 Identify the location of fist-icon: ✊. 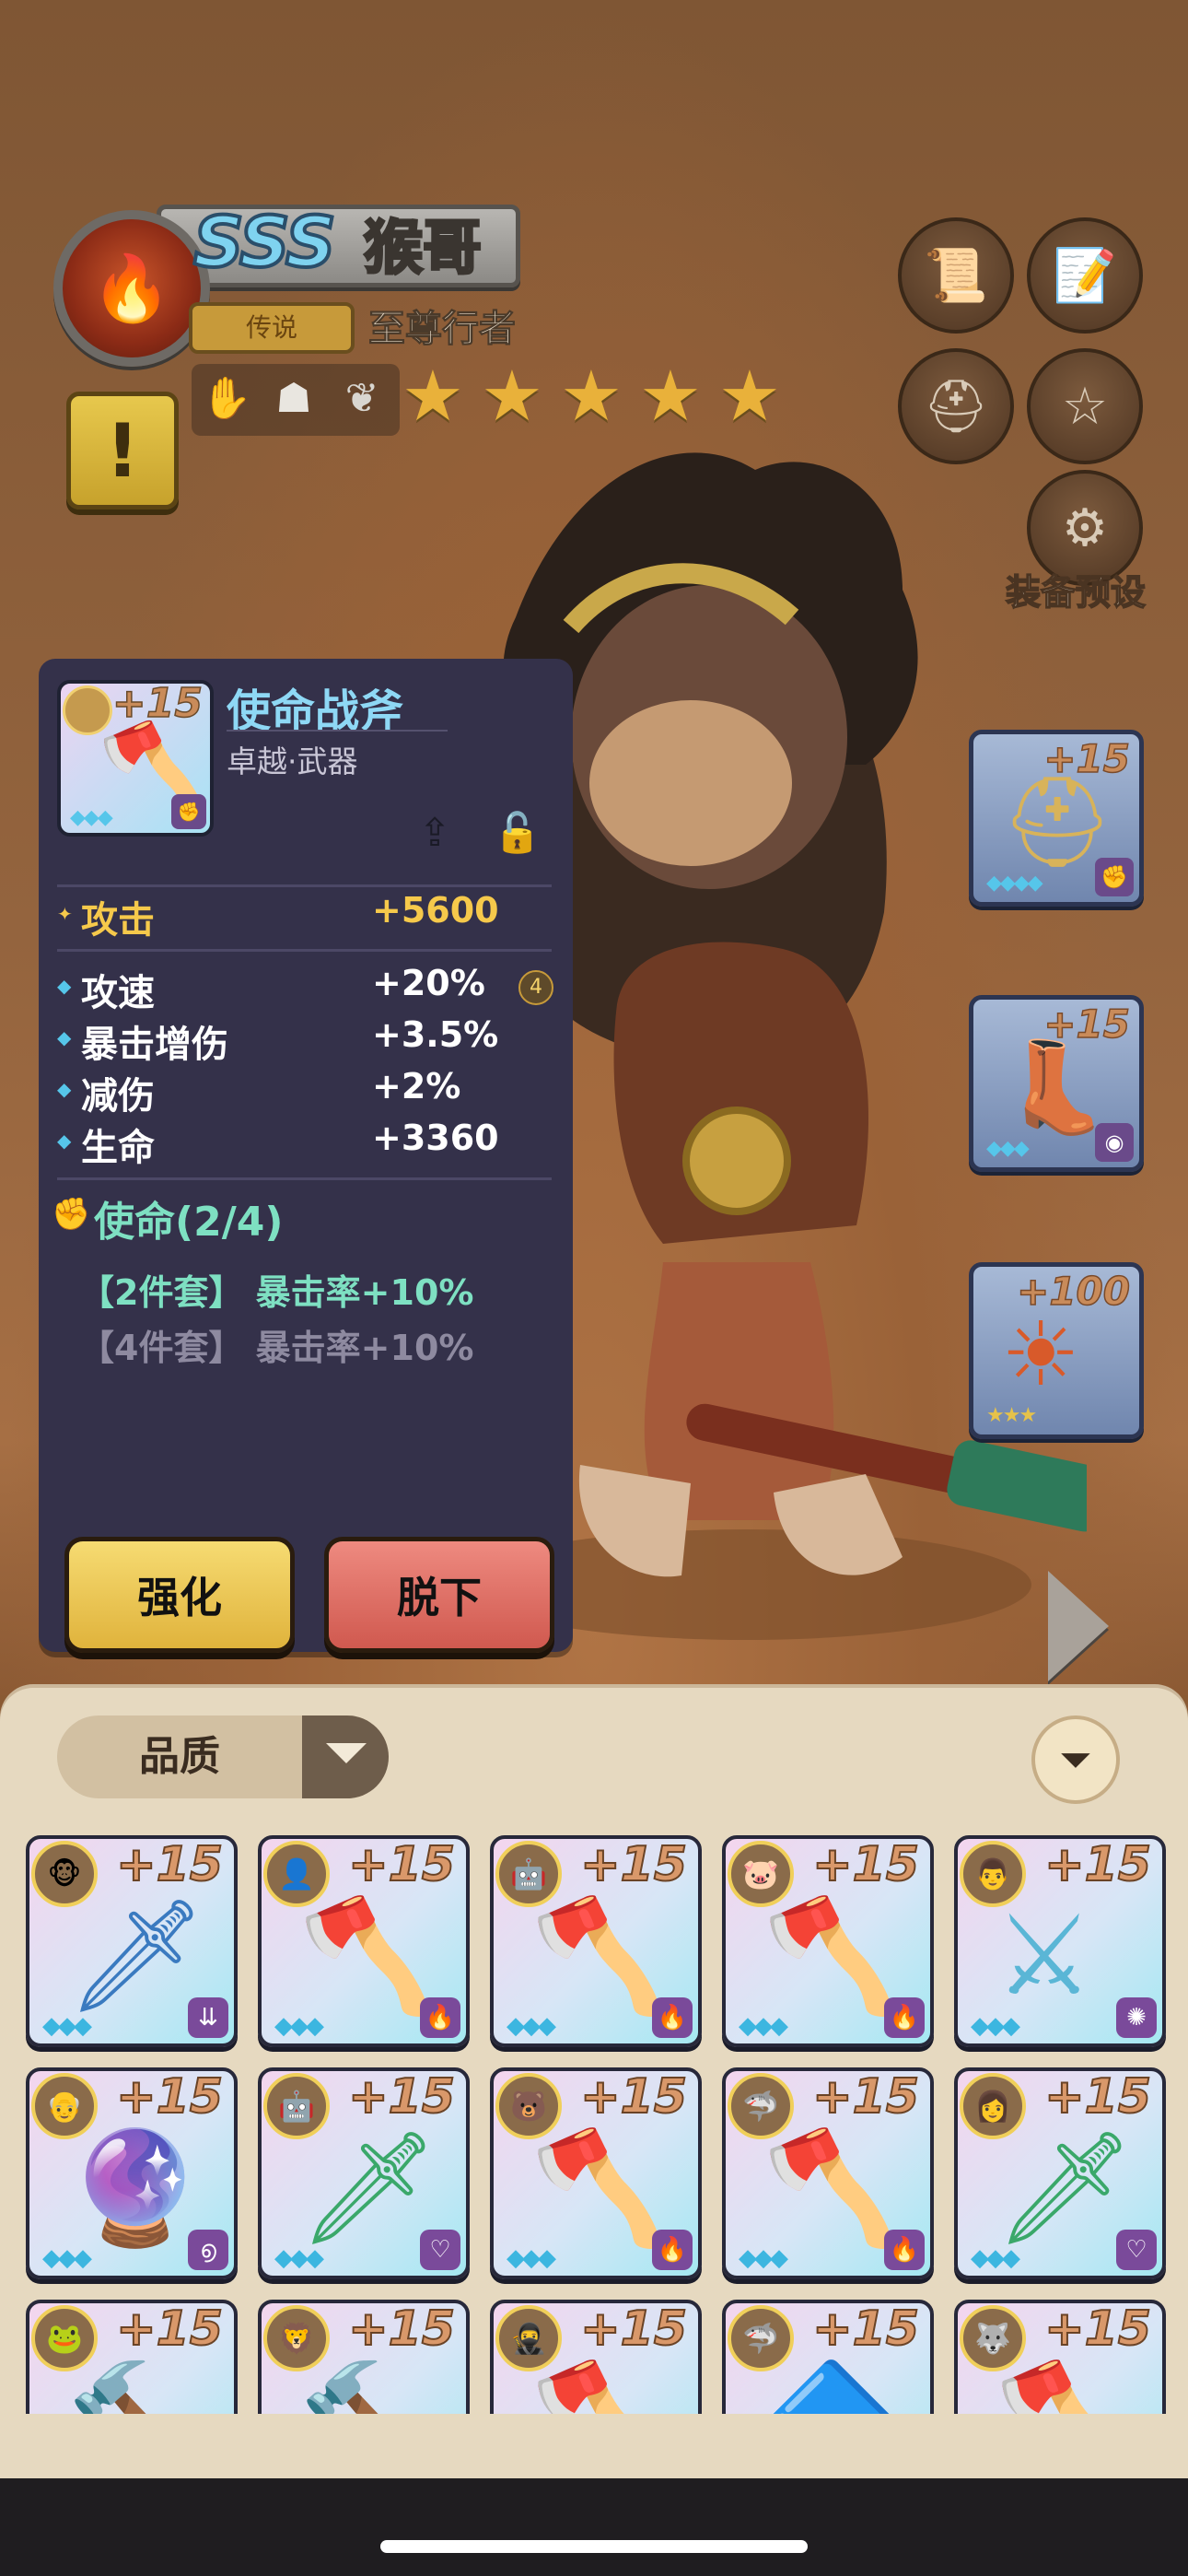
(189, 811).